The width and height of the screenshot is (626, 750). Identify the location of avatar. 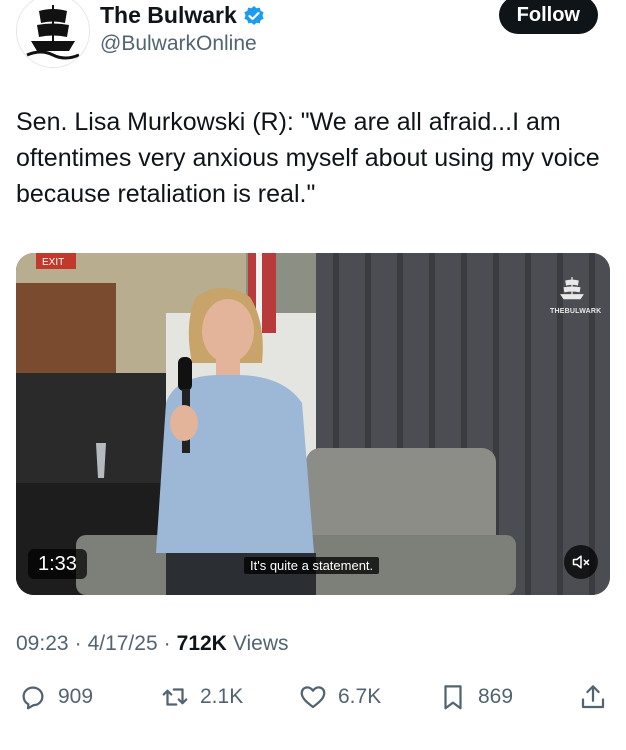
(53, 34).